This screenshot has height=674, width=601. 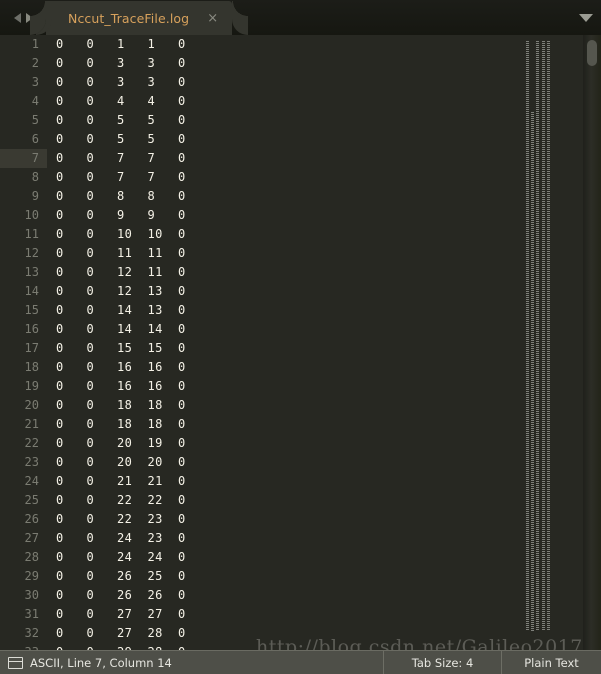 I want to click on line-number: 24, so click(x=31, y=481).